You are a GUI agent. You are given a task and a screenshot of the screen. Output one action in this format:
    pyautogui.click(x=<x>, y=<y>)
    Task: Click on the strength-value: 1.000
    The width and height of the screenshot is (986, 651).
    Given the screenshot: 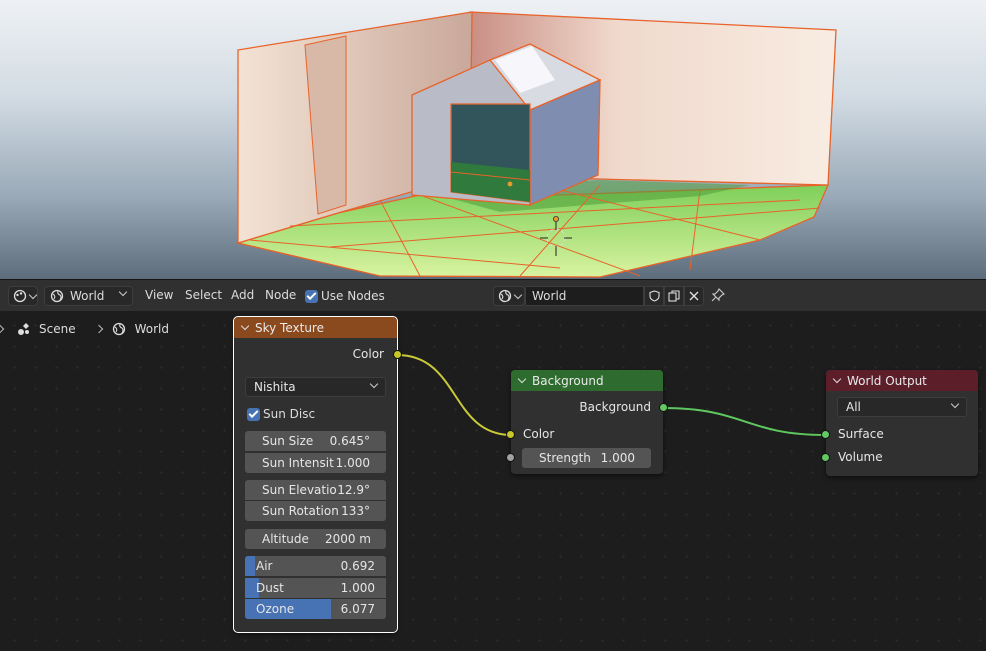 What is the action you would take?
    pyautogui.click(x=617, y=458)
    